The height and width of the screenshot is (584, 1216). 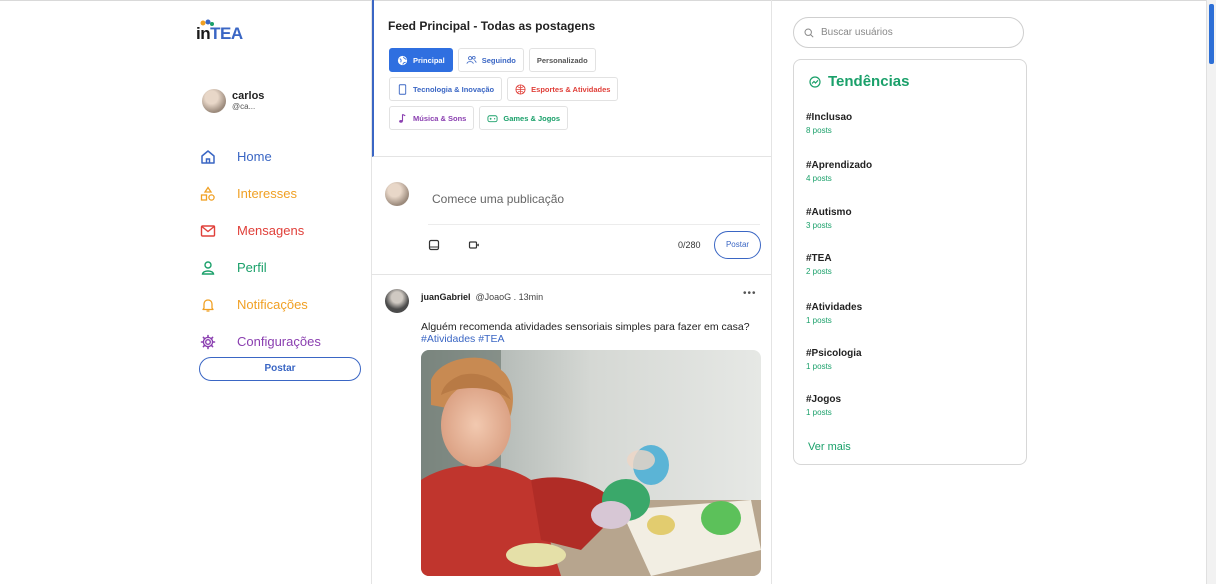 I want to click on sidebar-item-interesses: Interesses, so click(x=260, y=193).